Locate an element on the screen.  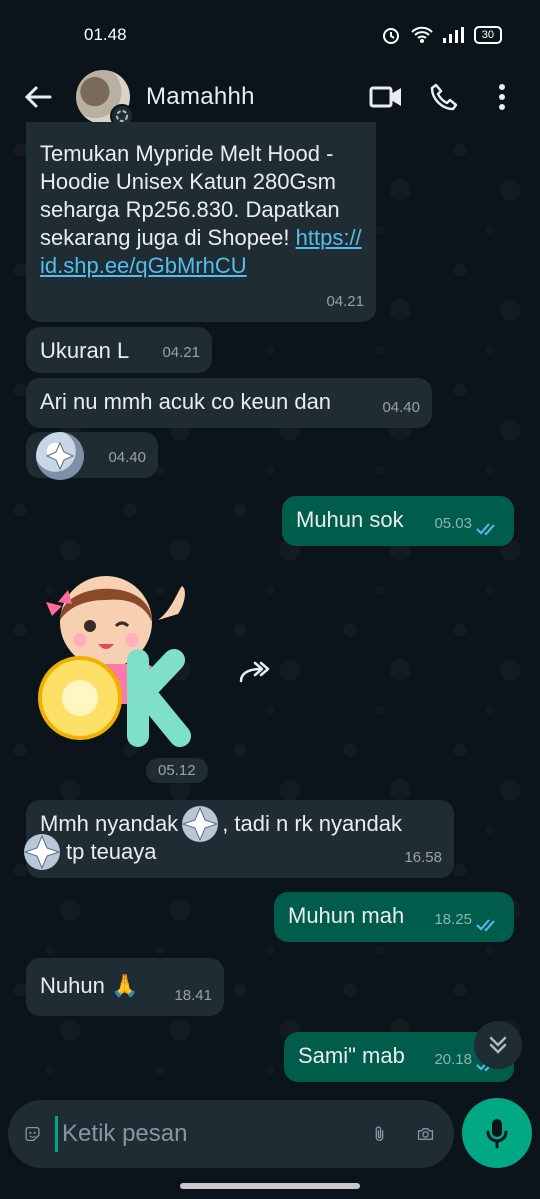
paperclip-icon is located at coordinates (379, 1134).